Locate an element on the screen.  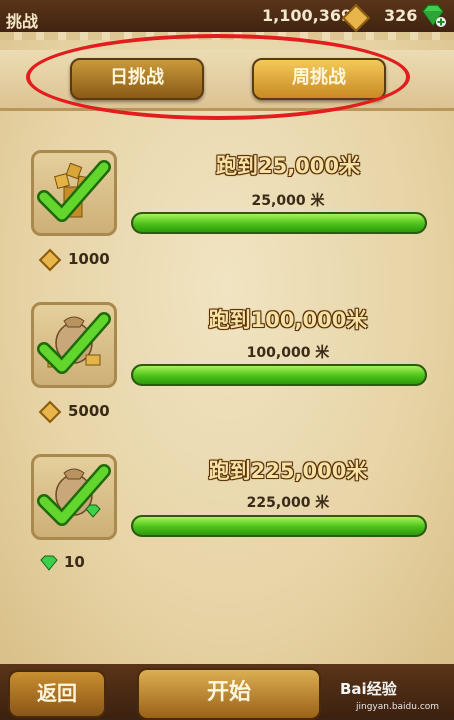
reward: 1000 is located at coordinates (73, 259).